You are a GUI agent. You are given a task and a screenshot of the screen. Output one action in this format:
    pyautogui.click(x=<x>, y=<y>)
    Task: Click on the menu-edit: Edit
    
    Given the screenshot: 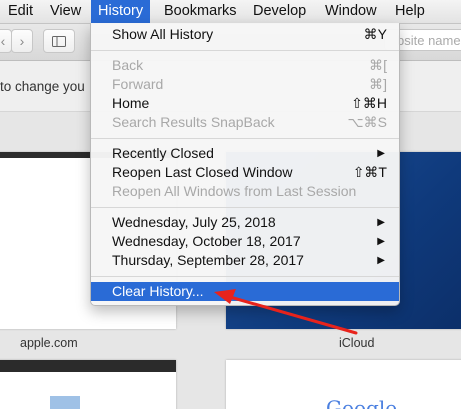 What is the action you would take?
    pyautogui.click(x=20, y=11)
    